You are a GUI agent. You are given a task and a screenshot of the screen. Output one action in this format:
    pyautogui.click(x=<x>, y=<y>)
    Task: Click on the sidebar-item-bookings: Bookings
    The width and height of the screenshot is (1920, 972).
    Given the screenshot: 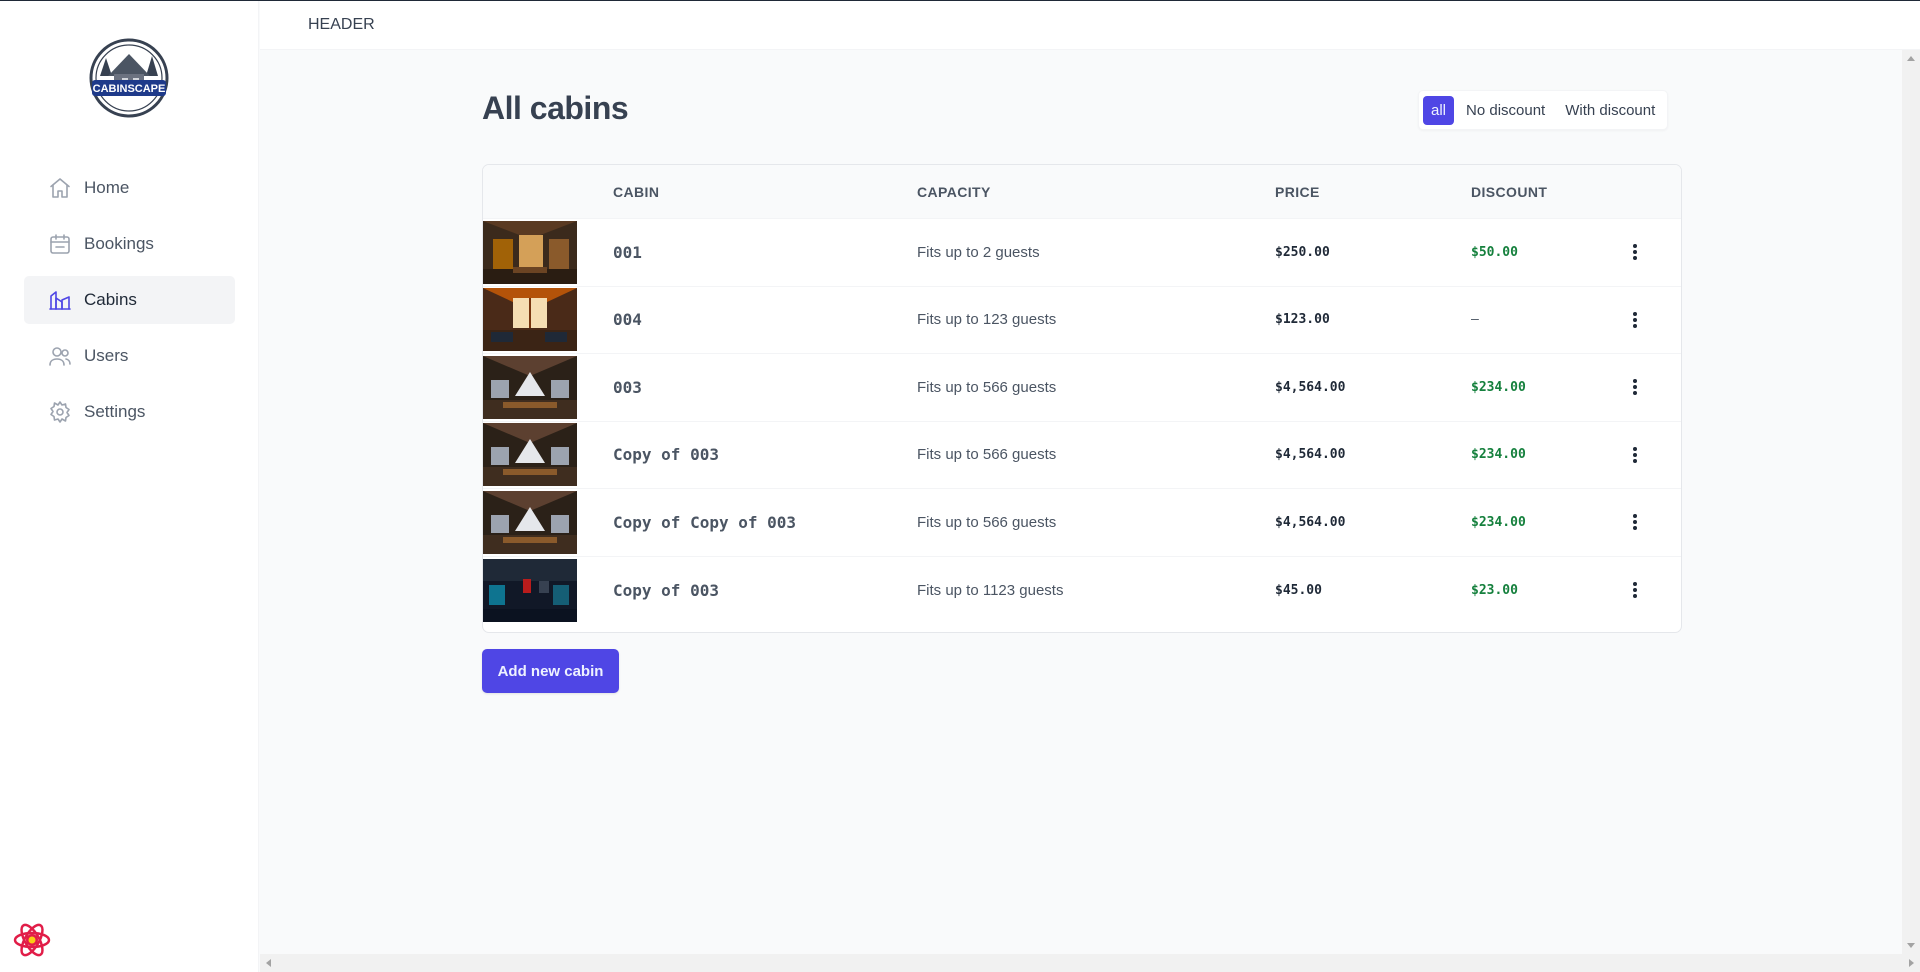 What is the action you would take?
    pyautogui.click(x=129, y=244)
    